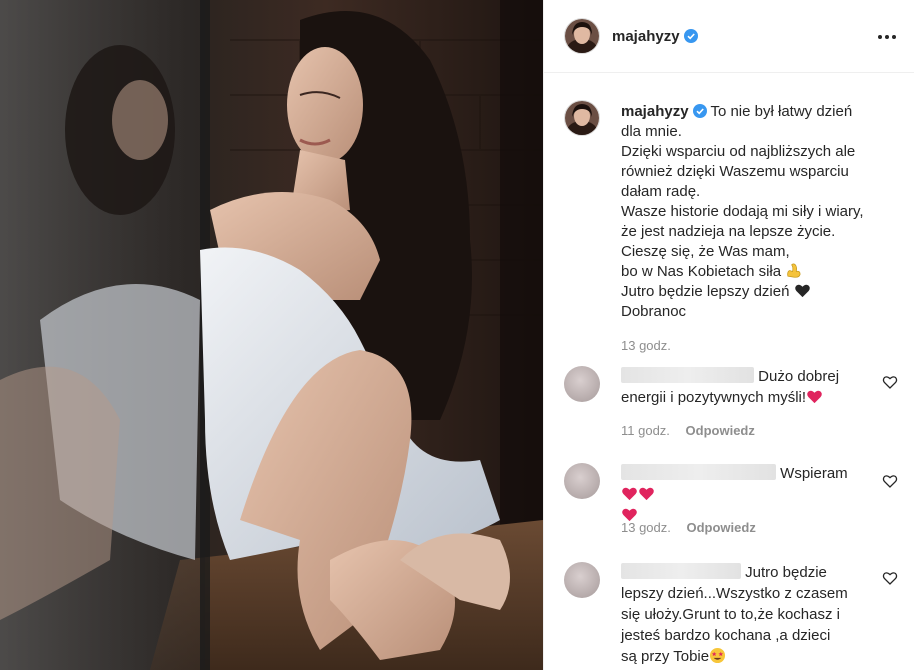 The image size is (914, 670). I want to click on caption-timestamp: 13 godz., so click(756, 346).